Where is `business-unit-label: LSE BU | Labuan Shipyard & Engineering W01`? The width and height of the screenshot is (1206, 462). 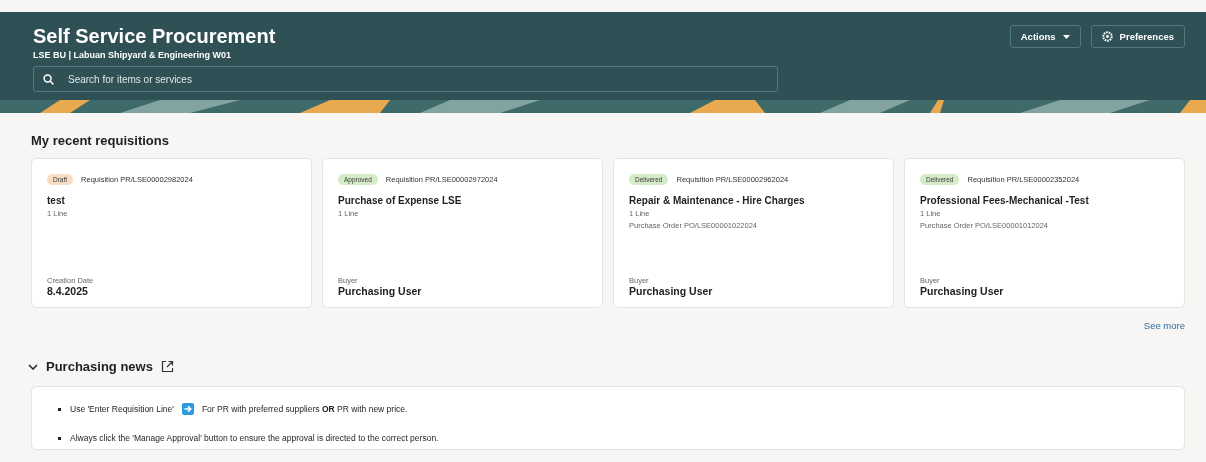 business-unit-label: LSE BU | Labuan Shipyard & Engineering W01 is located at coordinates (133, 55).